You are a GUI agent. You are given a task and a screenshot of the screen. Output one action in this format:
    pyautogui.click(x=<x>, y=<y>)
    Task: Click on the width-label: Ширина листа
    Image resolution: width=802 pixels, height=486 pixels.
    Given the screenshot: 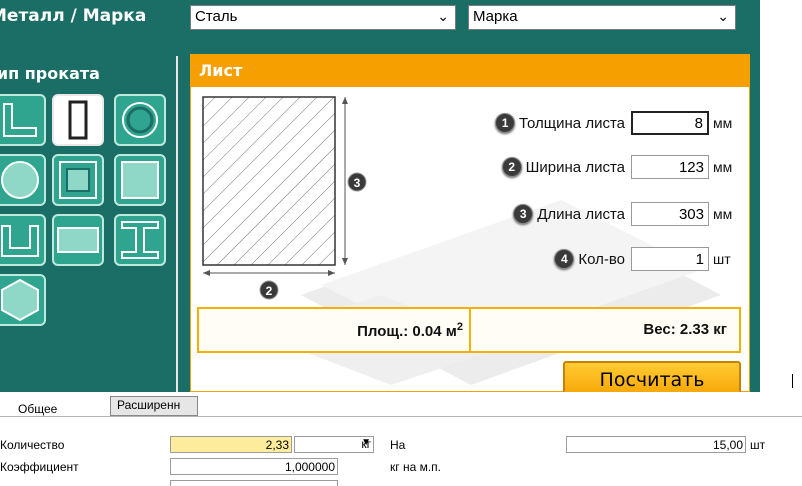 What is the action you would take?
    pyautogui.click(x=575, y=167)
    